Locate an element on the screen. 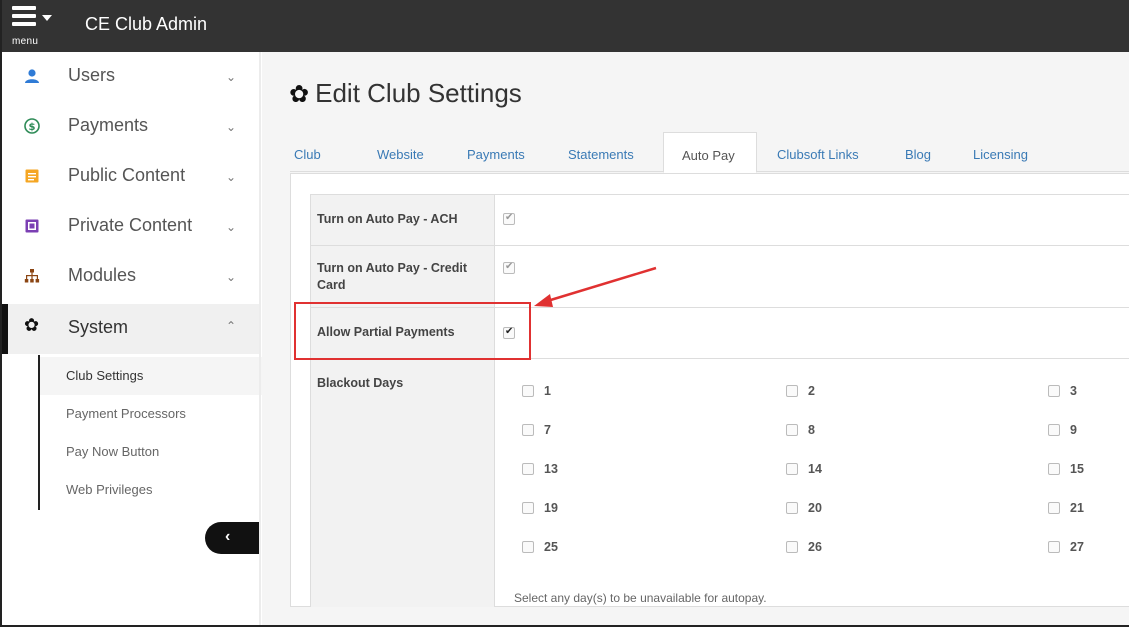  chevron-left-icon: ‹ is located at coordinates (228, 536).